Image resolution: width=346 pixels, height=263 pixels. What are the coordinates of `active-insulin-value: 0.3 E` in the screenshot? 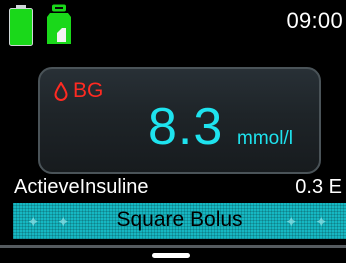 It's located at (318, 187).